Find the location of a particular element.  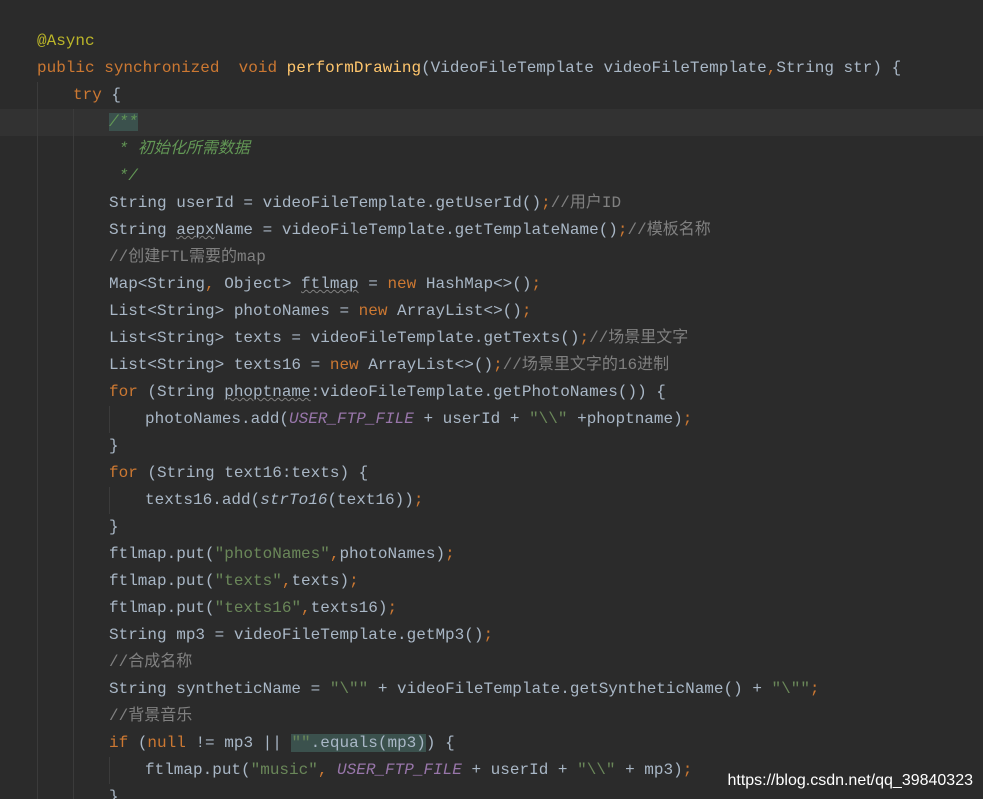

code-token: String str) { is located at coordinates (839, 68).